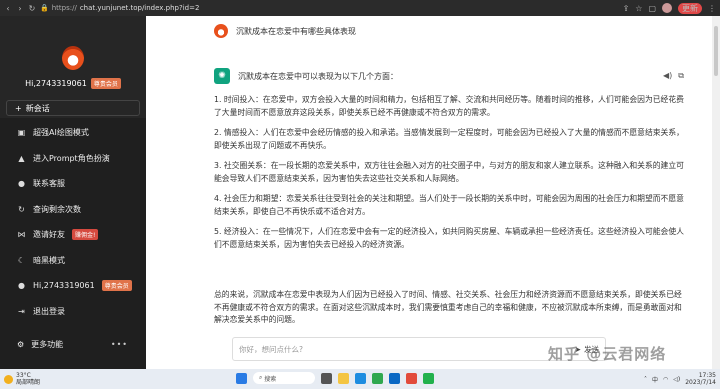 This screenshot has height=389, width=720. I want to click on url-text: chat.yunjunet.top/index.php?id=2, so click(139, 8).